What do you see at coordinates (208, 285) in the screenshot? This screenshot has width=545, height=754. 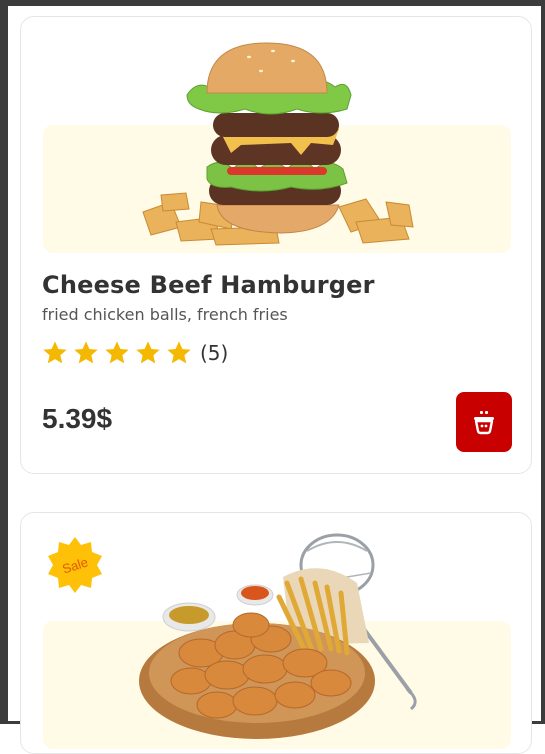 I see `product-title: Cheese Beef Hamburger` at bounding box center [208, 285].